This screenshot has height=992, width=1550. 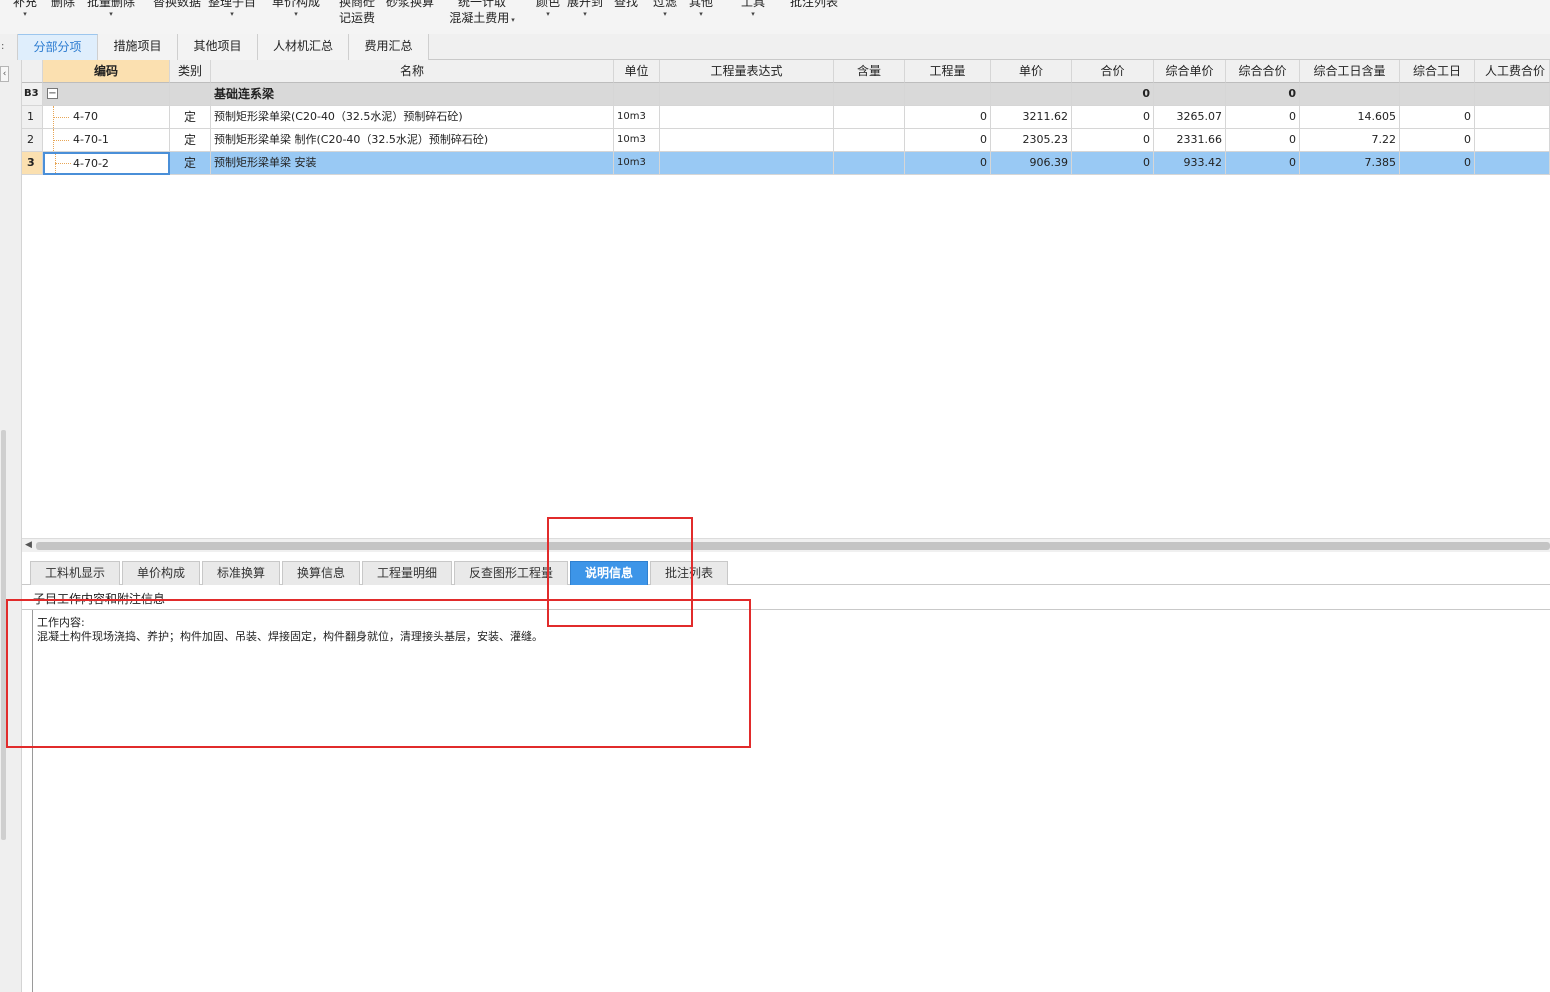 What do you see at coordinates (1263, 71) in the screenshot?
I see `header-comp-total-price: 综合合价` at bounding box center [1263, 71].